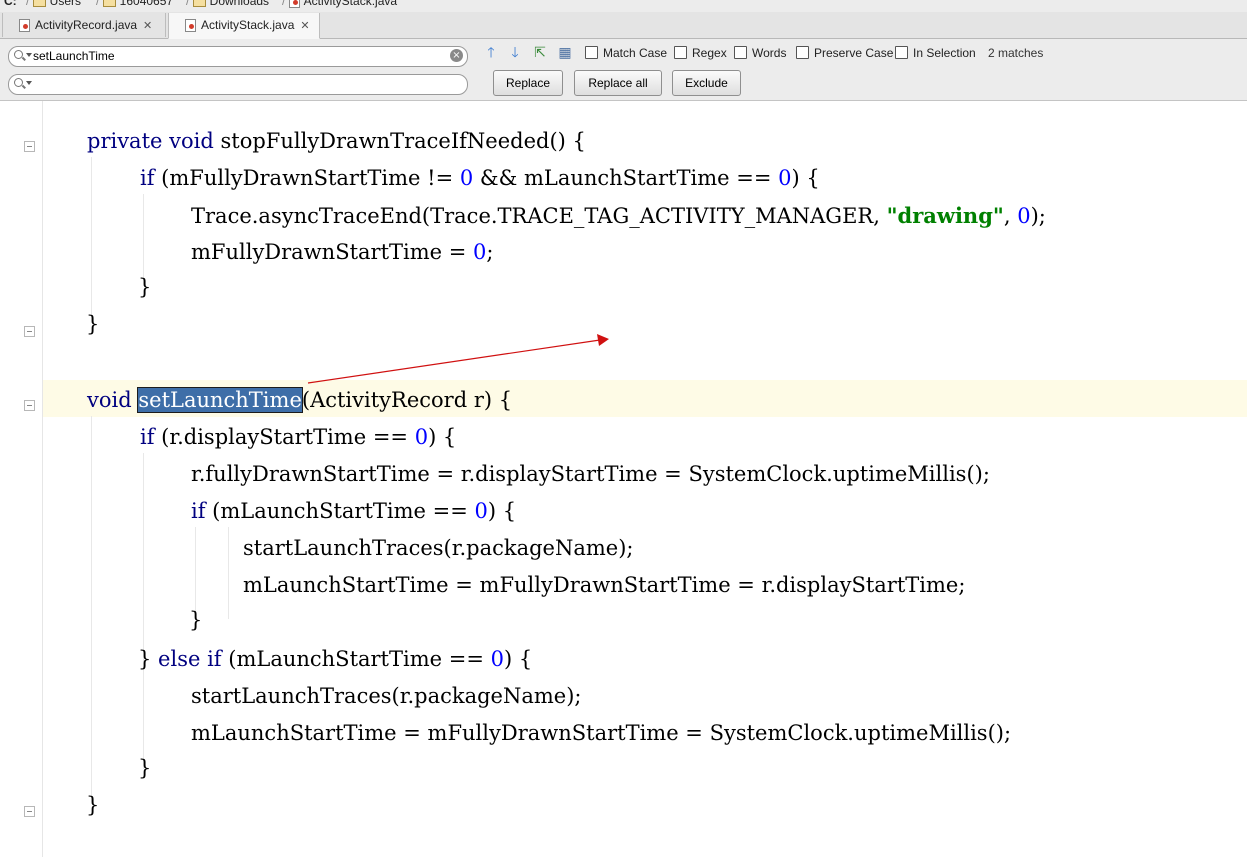 This screenshot has width=1247, height=857. What do you see at coordinates (603, 340) in the screenshot?
I see `arrow-head` at bounding box center [603, 340].